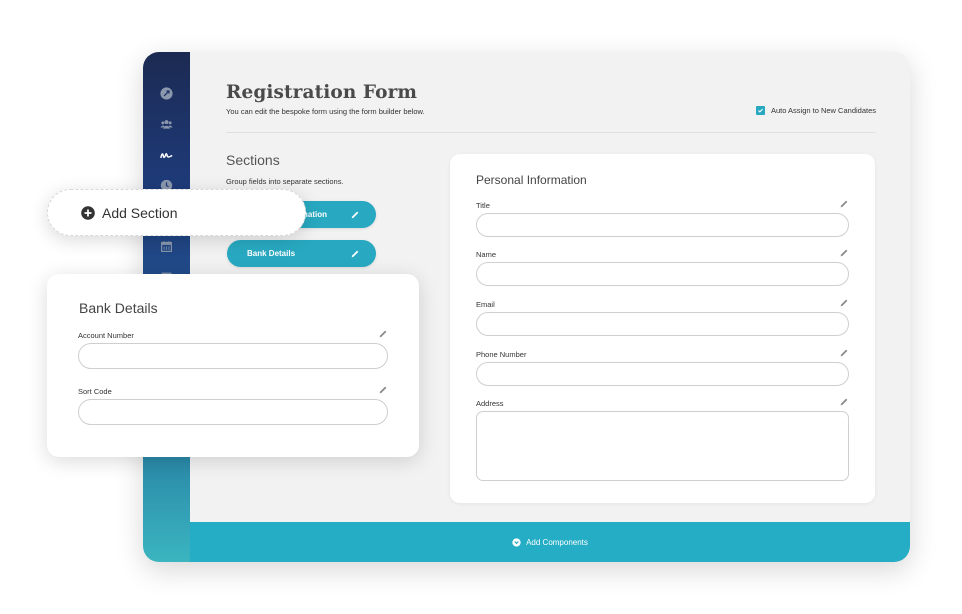 The height and width of the screenshot is (614, 962). I want to click on sections-description: Group fields into separate sections., so click(285, 181).